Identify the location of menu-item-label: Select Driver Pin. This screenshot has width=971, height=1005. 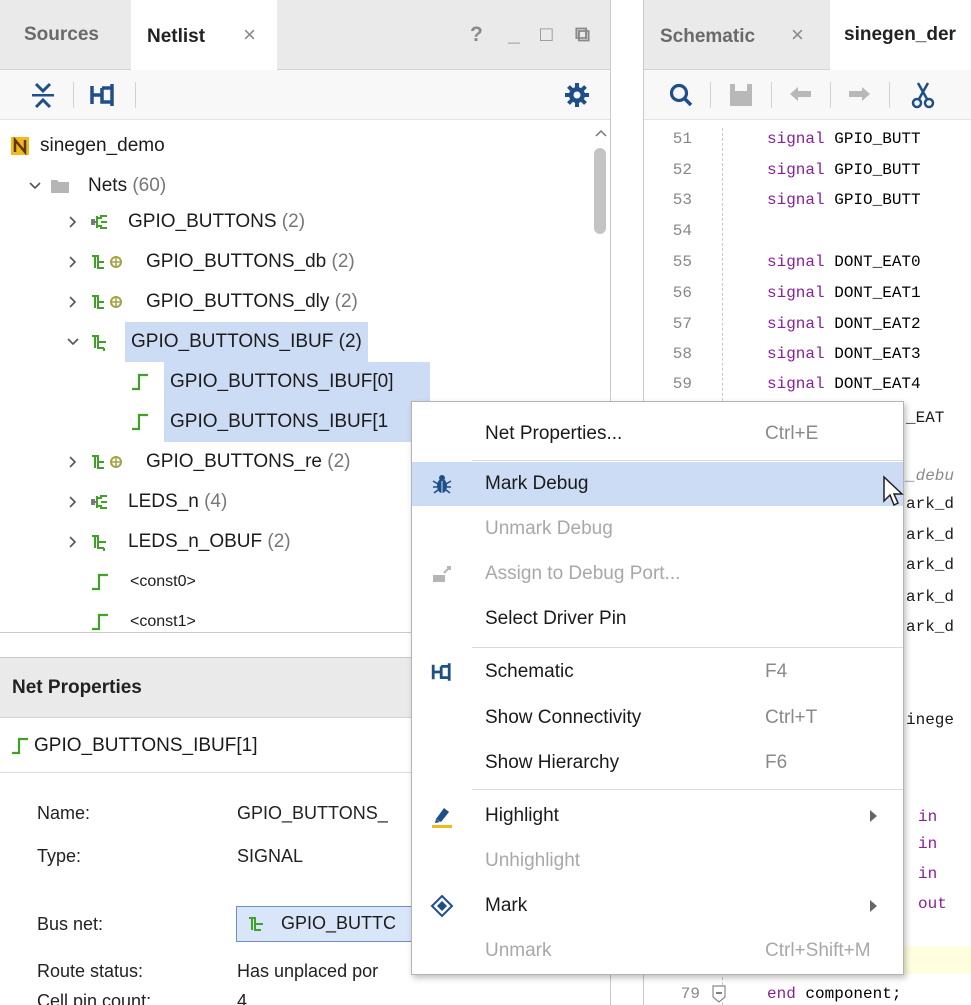
(556, 618).